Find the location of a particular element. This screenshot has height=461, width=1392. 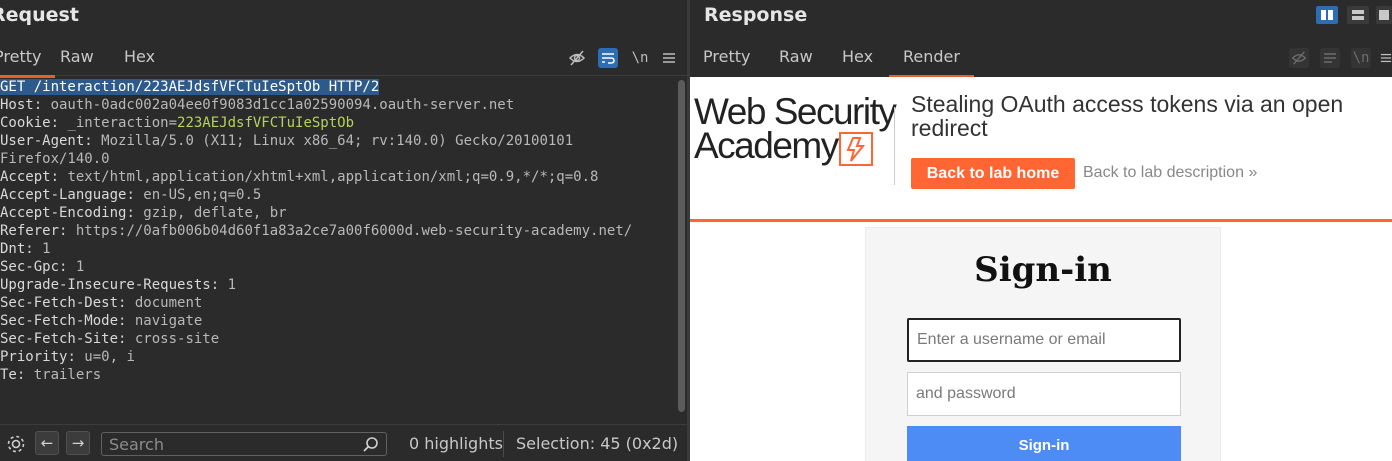

header-line: Sec-Fetch-Site: cross-site is located at coordinates (110, 339).